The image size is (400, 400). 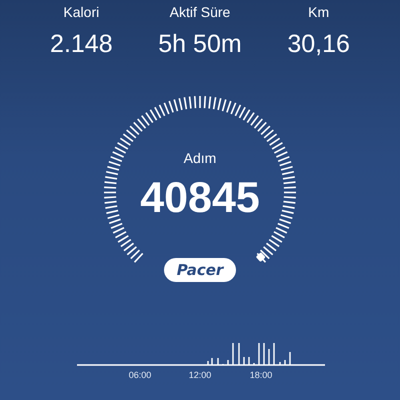 I want to click on stat-label: Kalori, so click(x=81, y=12).